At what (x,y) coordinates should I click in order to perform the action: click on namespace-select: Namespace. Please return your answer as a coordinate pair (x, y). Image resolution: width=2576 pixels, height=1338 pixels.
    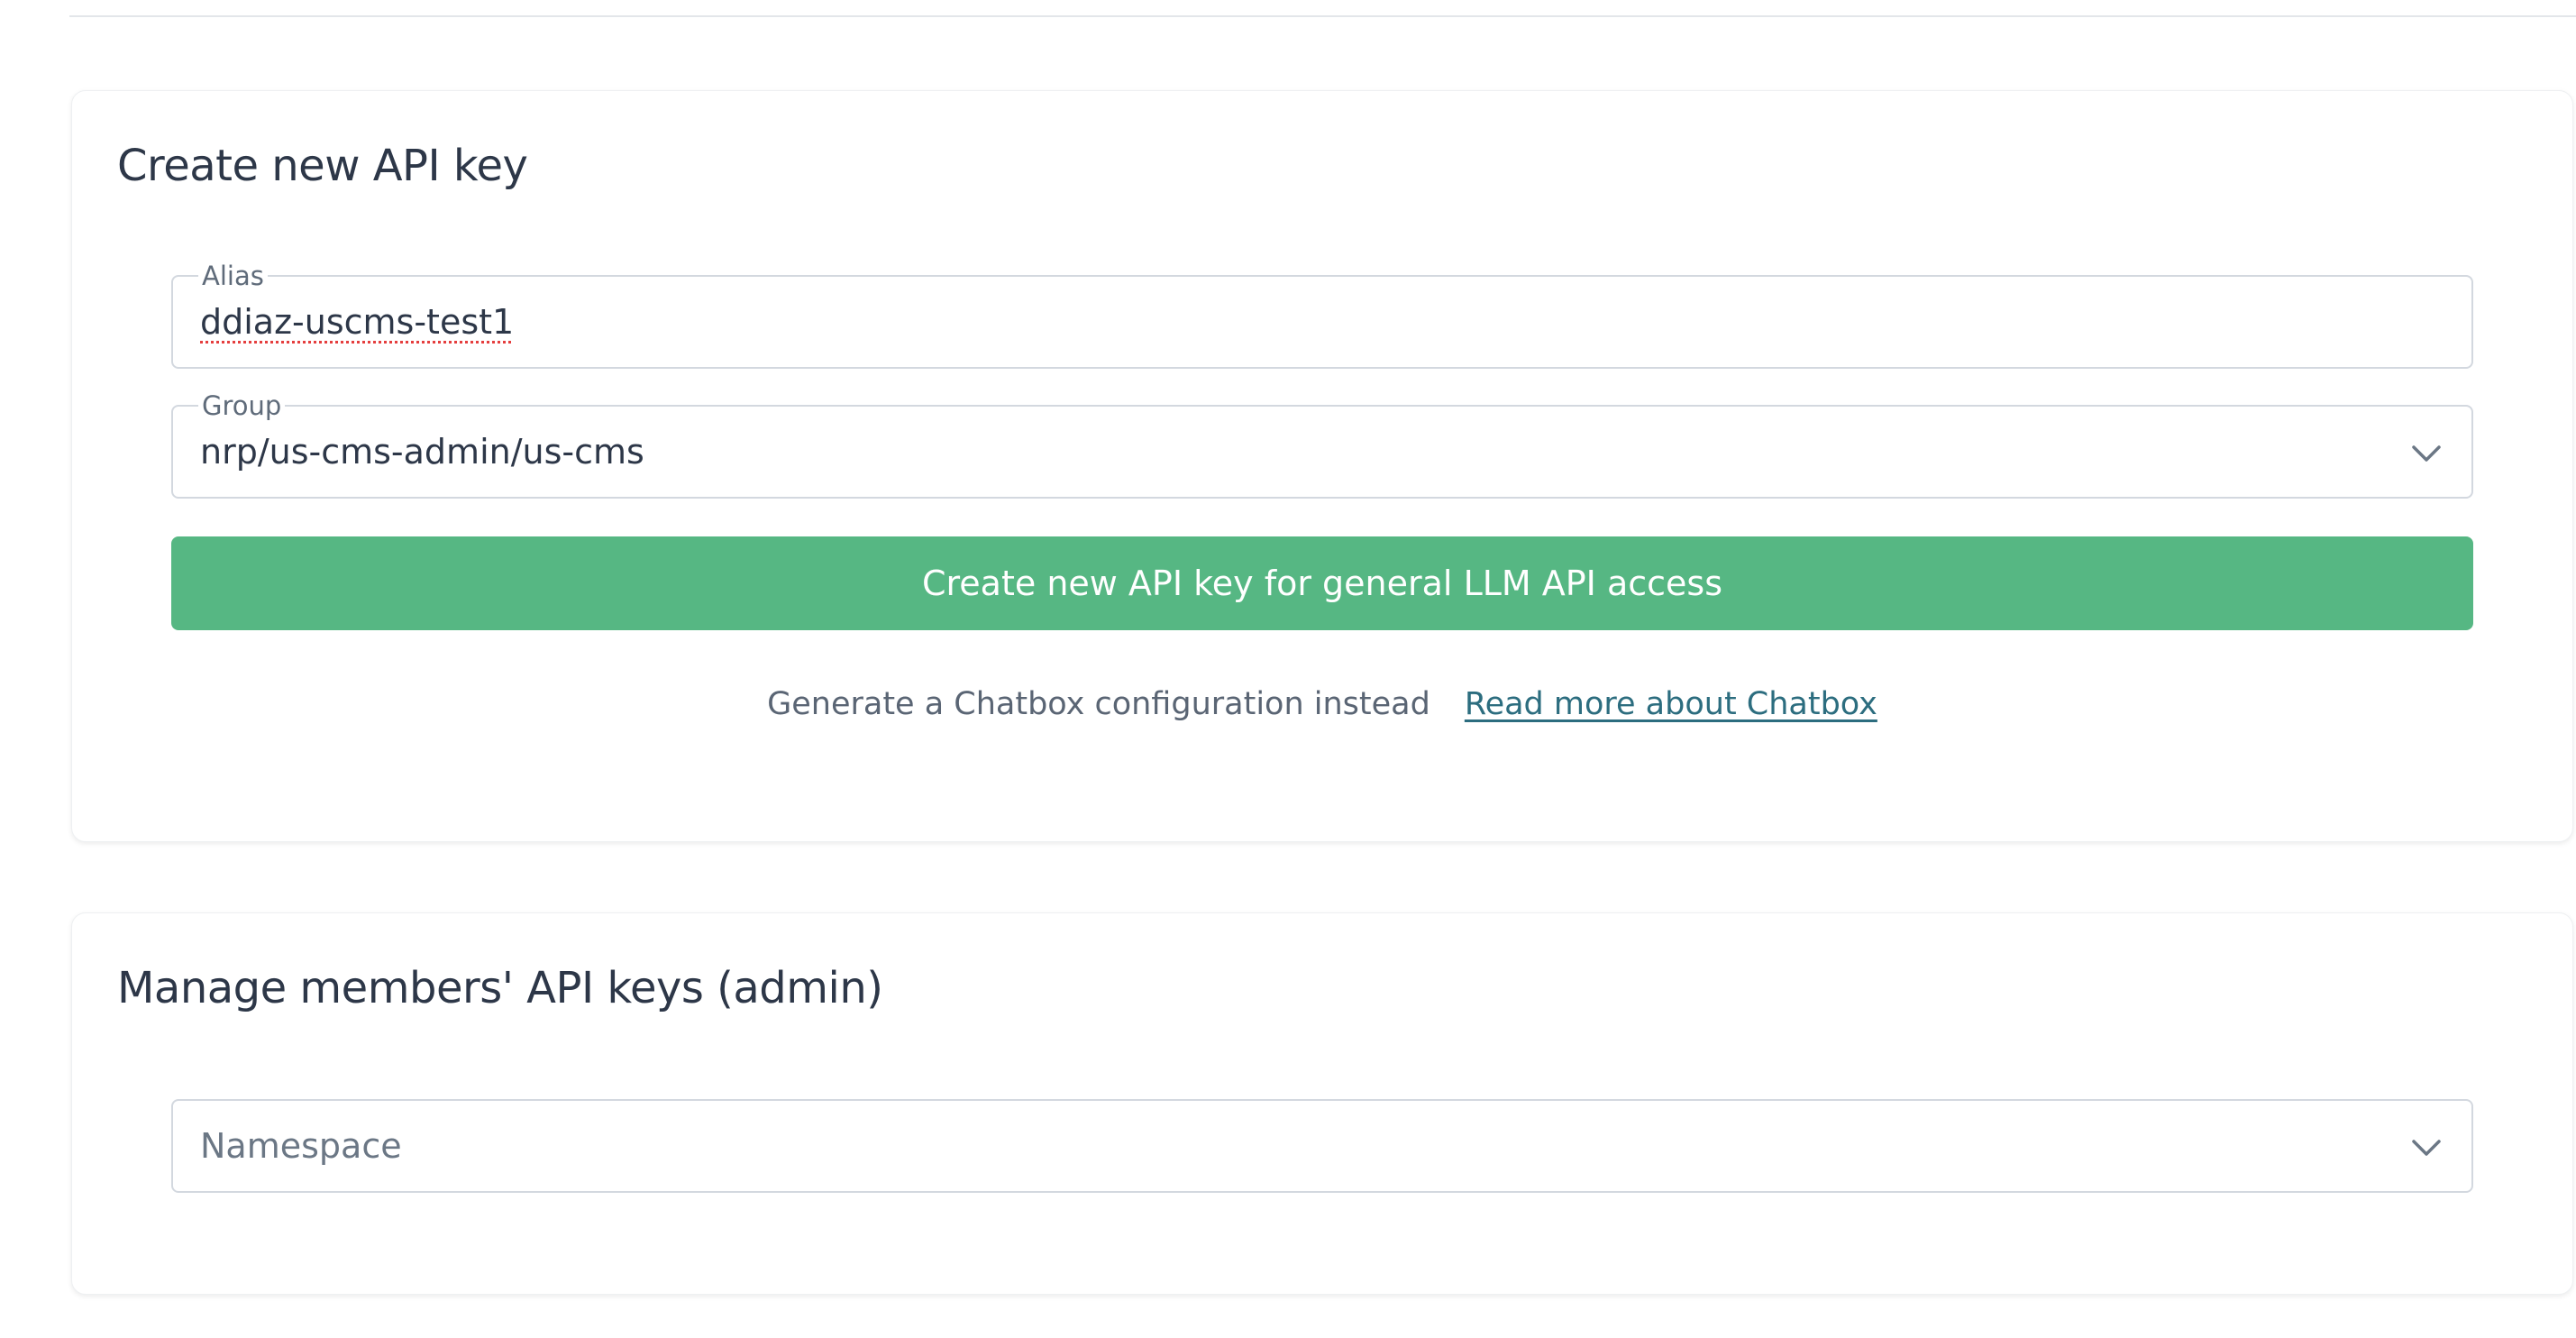
    Looking at the image, I should click on (1322, 1146).